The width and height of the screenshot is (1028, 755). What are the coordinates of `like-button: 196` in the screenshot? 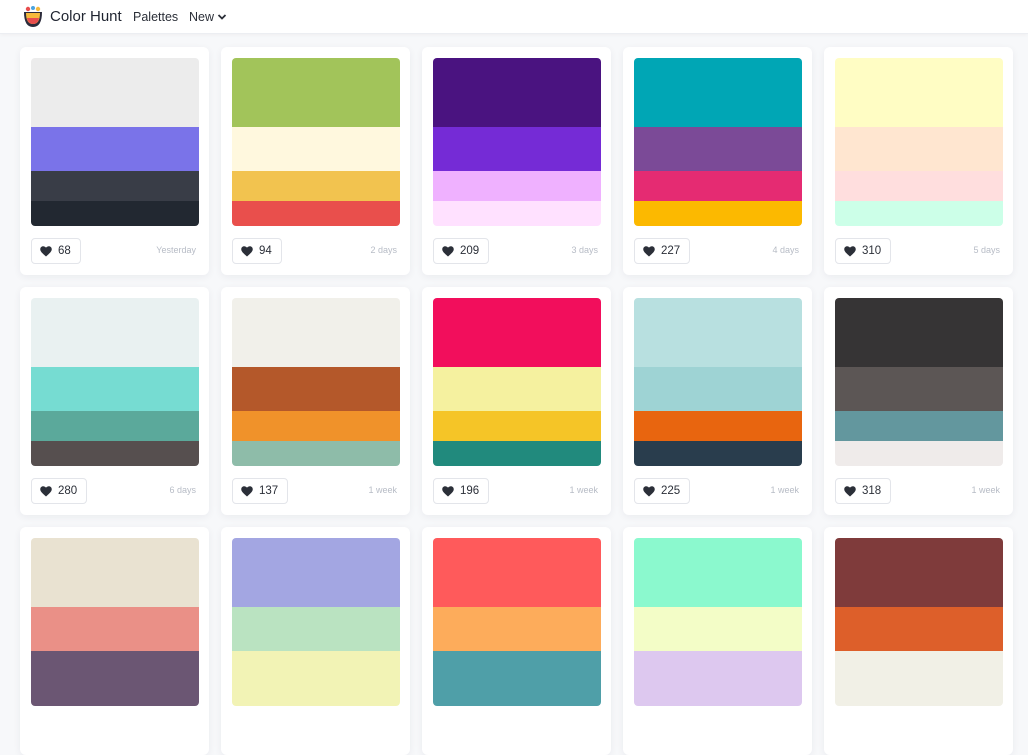 It's located at (461, 491).